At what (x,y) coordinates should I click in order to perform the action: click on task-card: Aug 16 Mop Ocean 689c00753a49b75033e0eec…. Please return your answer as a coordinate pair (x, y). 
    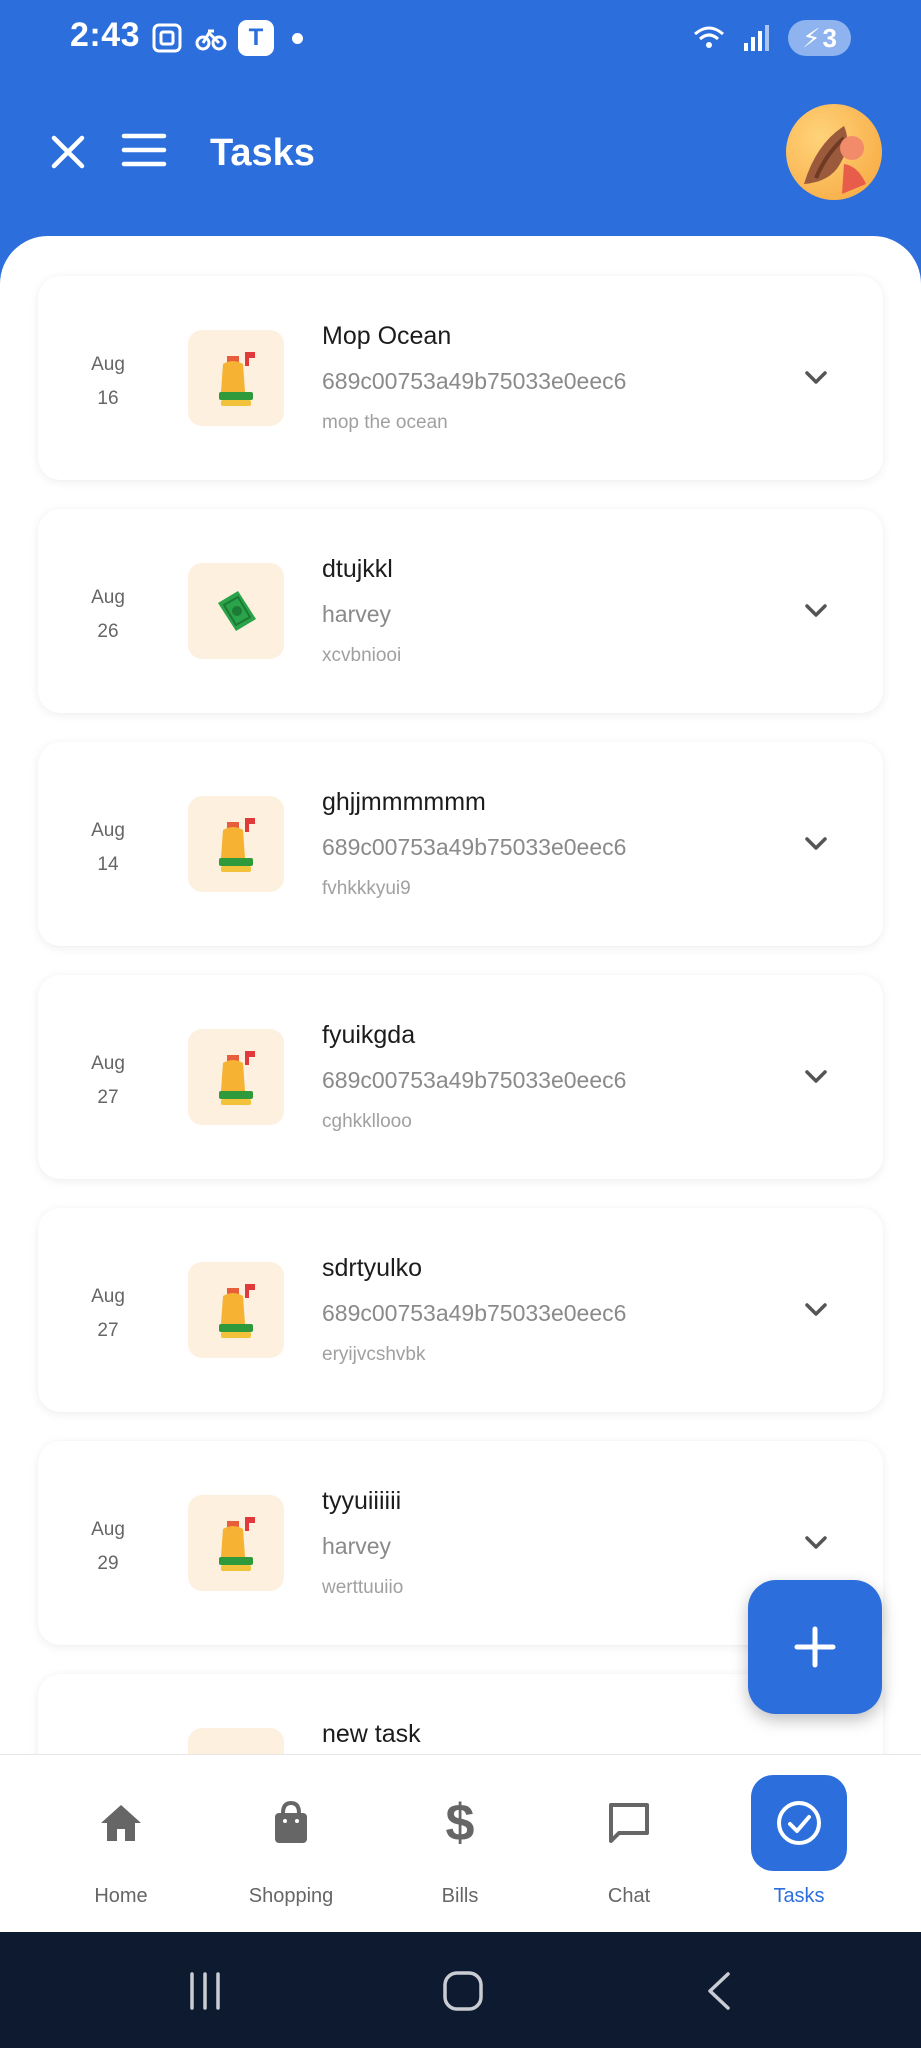
    Looking at the image, I should click on (460, 378).